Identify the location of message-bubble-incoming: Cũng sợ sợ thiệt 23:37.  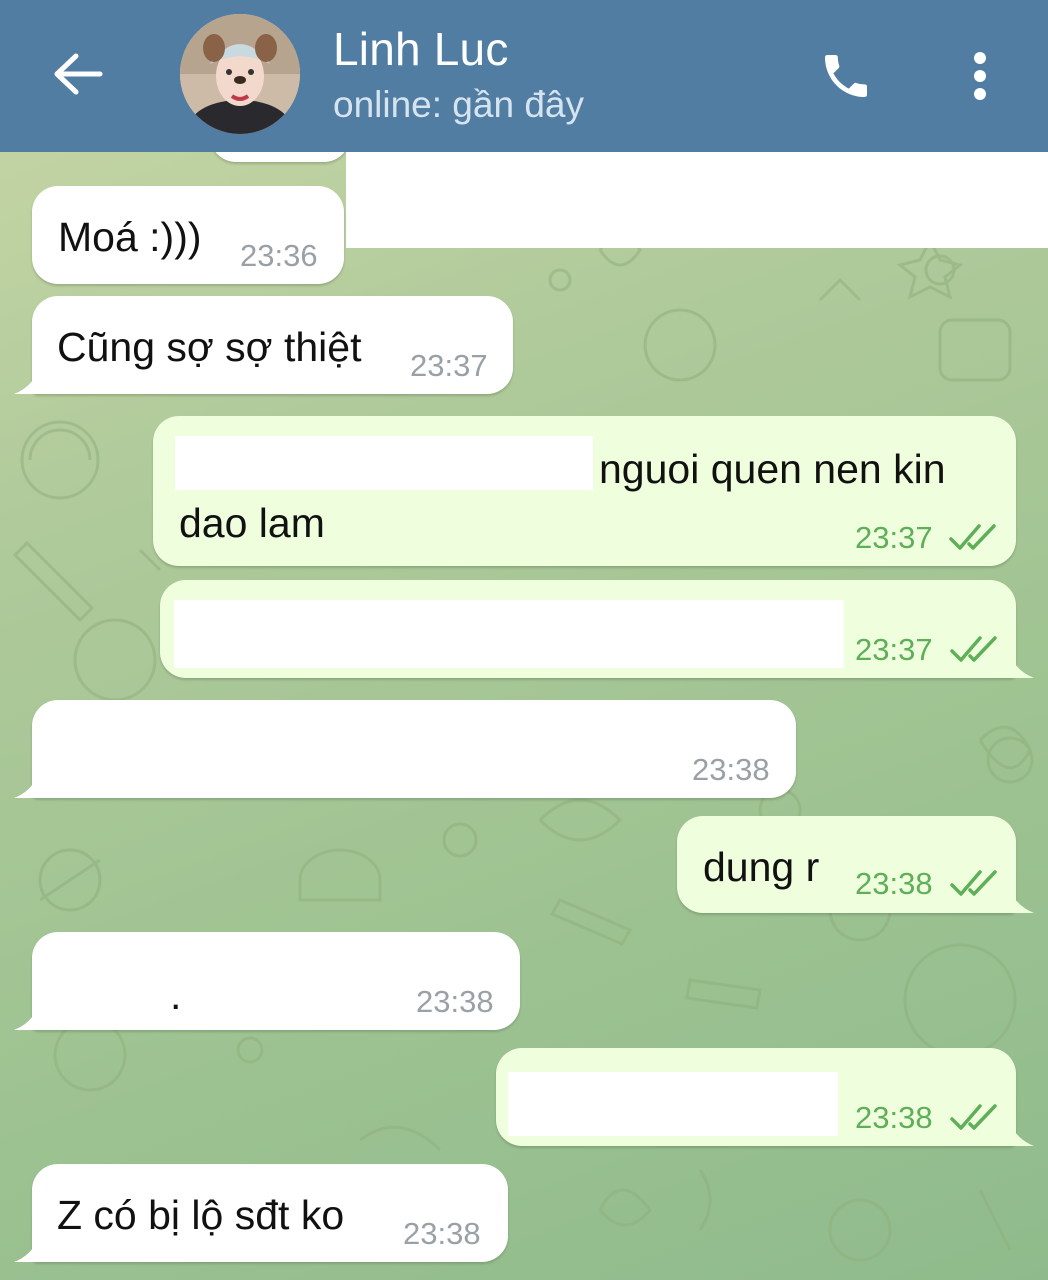
(272, 345).